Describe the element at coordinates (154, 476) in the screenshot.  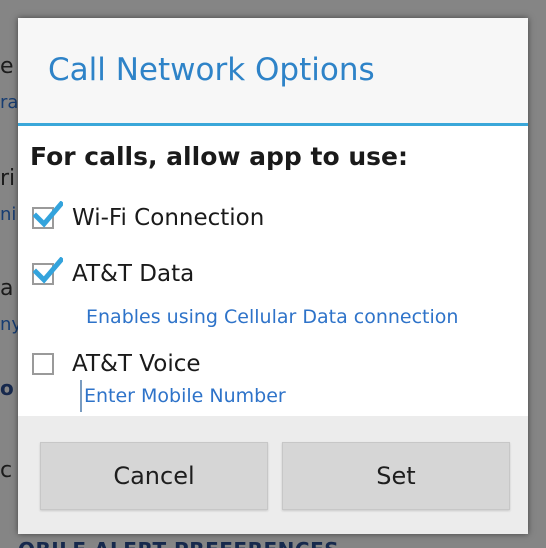
I see `cancel-button: Cancel` at that location.